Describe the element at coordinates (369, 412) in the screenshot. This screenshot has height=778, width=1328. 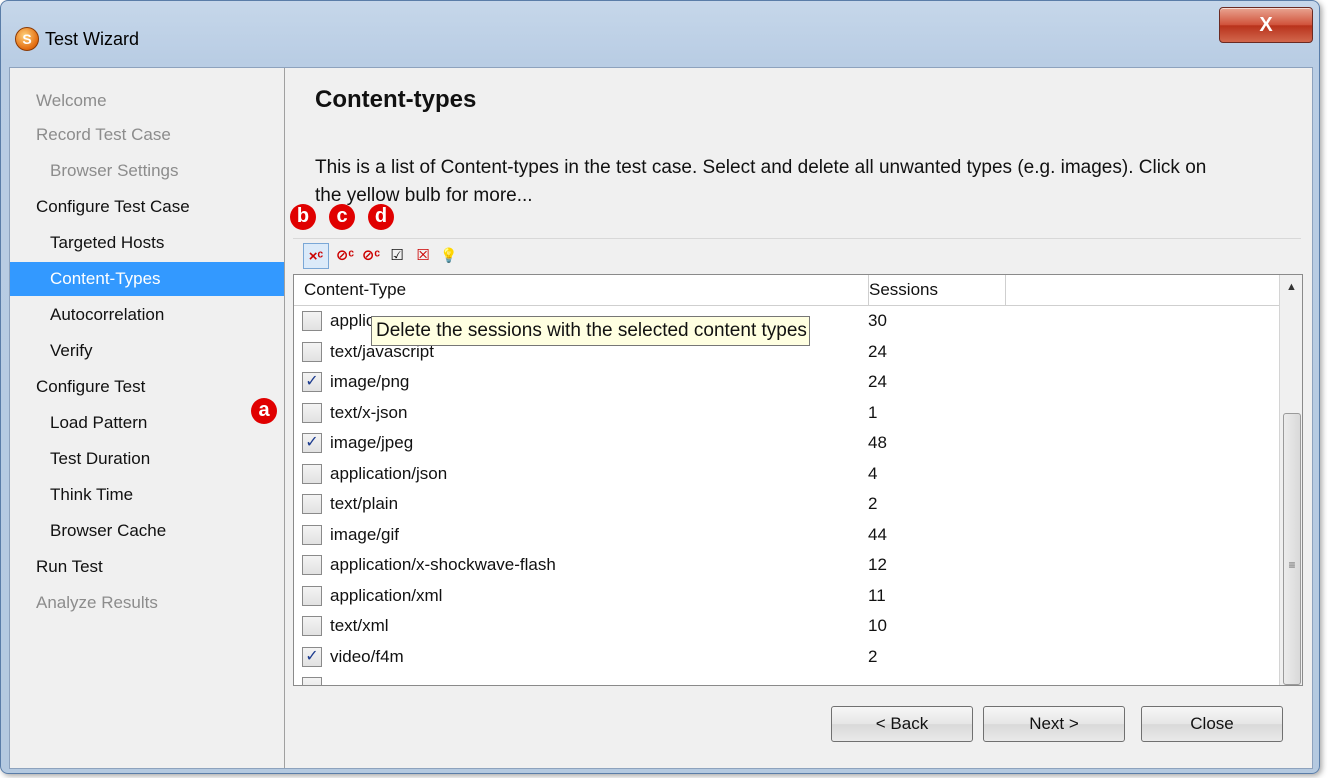
I see `content-type-cell: text/x-json` at that location.